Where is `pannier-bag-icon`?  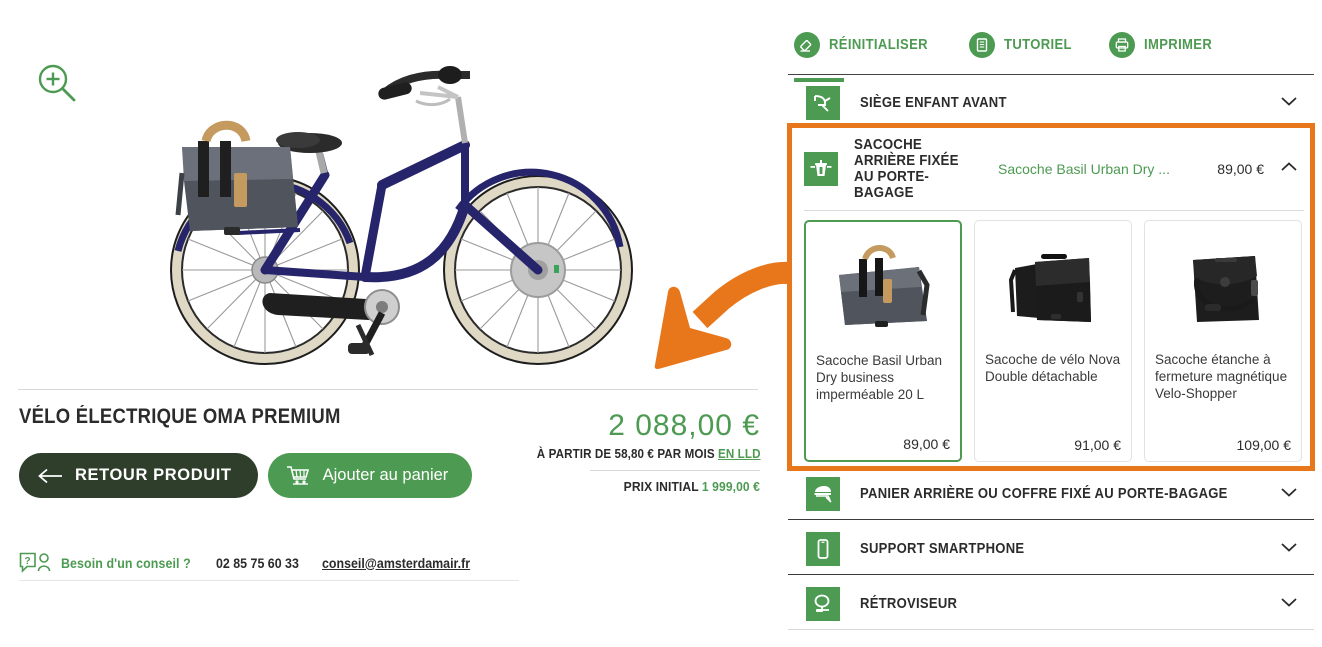
pannier-bag-icon is located at coordinates (821, 169).